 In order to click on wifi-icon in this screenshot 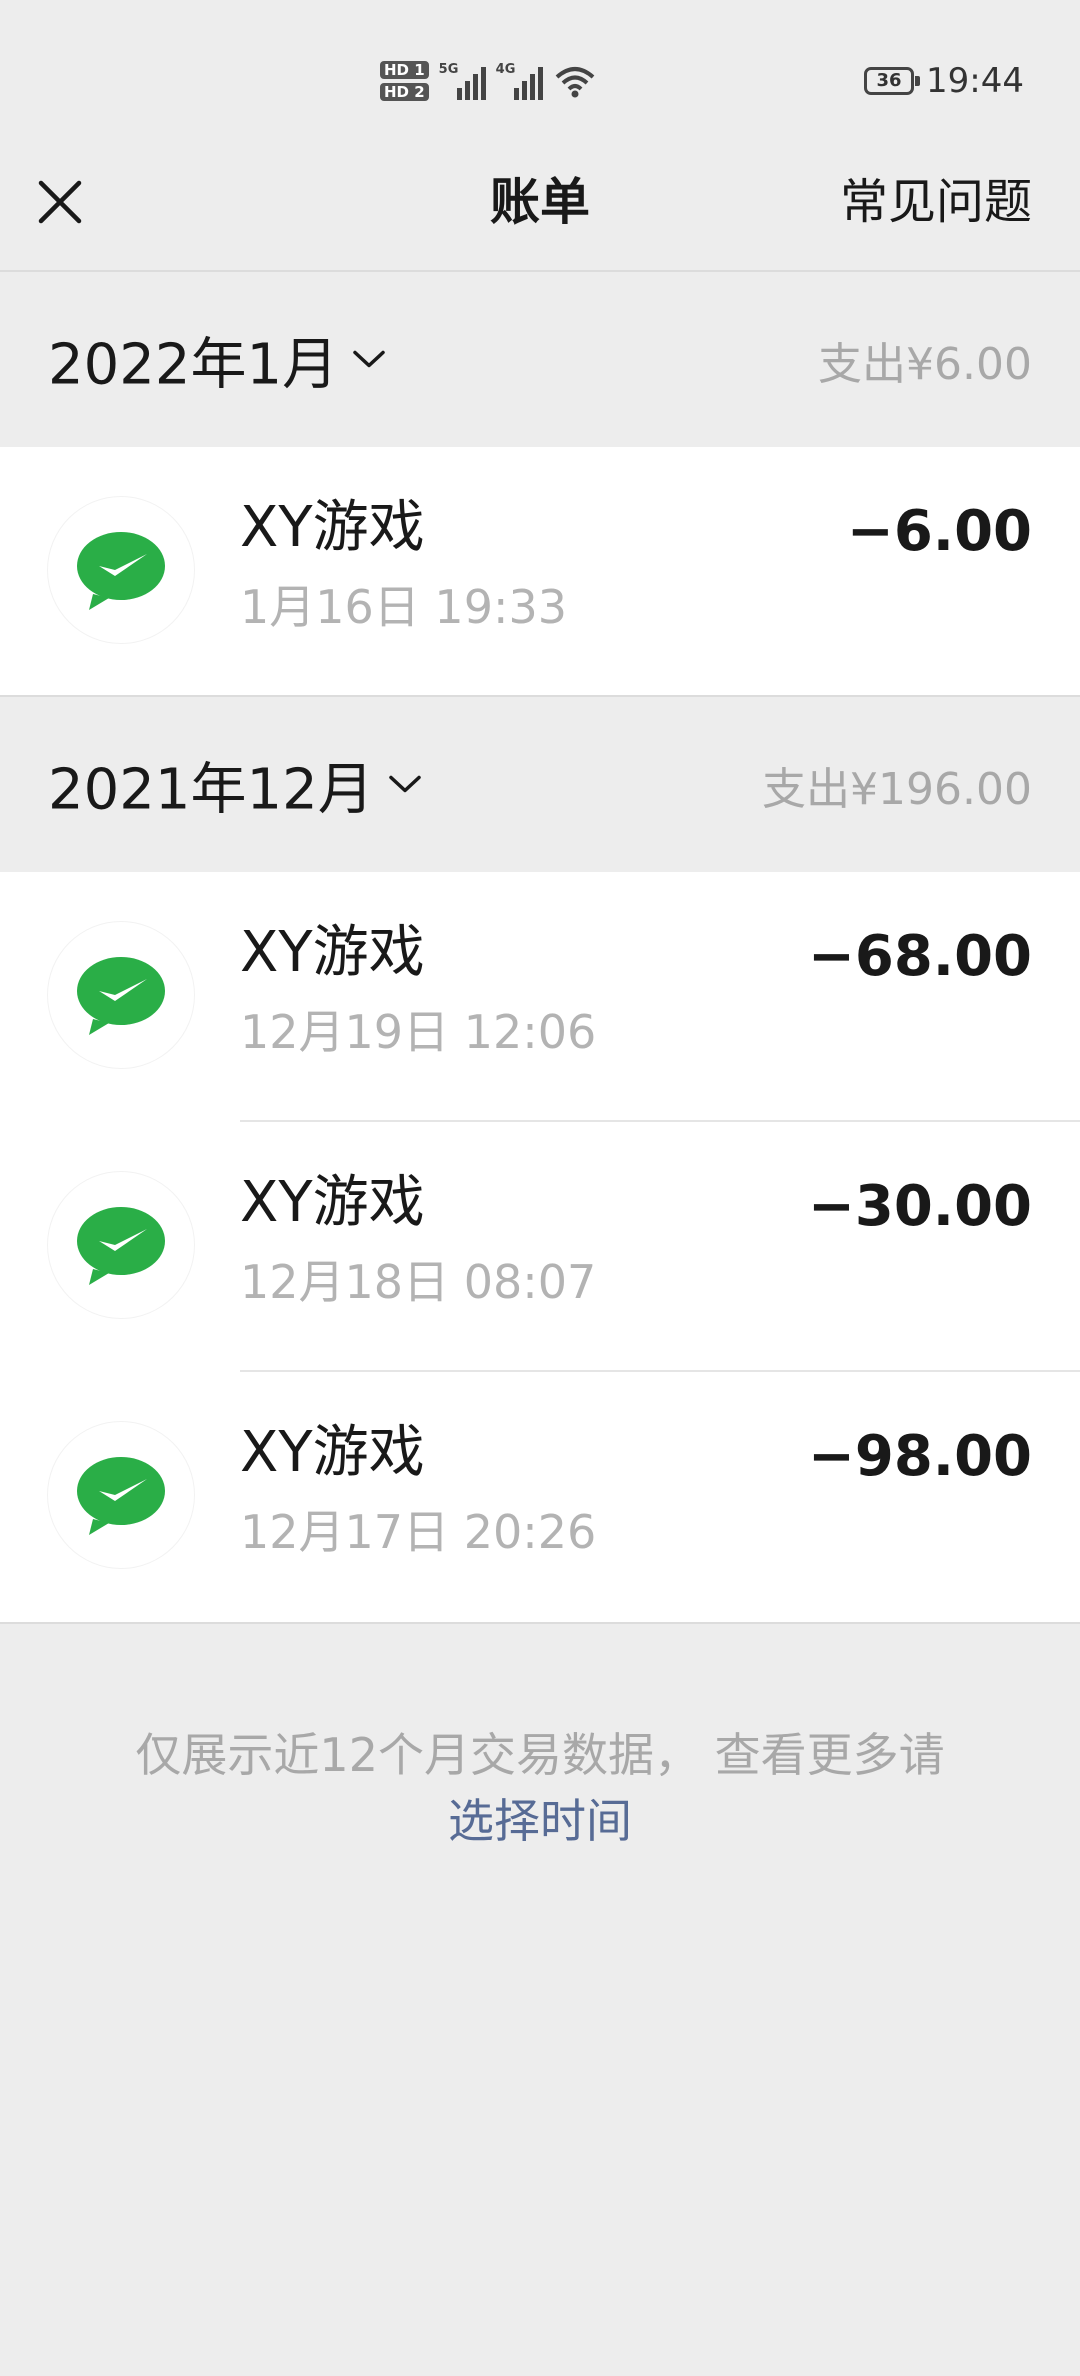, I will do `click(574, 82)`.